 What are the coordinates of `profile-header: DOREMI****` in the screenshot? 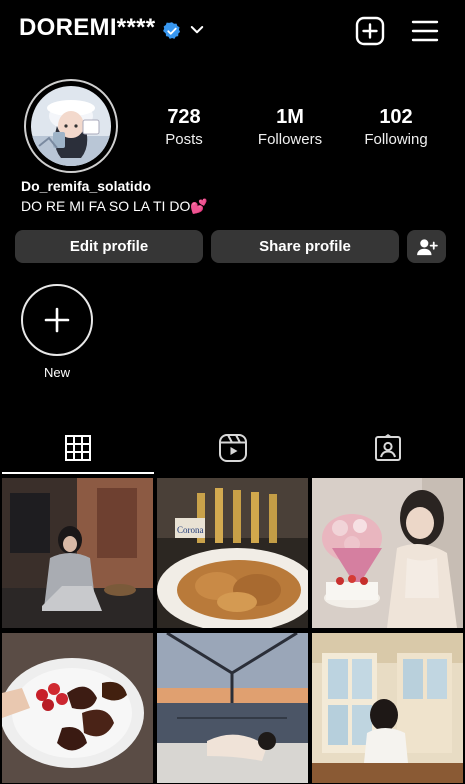 It's located at (232, 31).